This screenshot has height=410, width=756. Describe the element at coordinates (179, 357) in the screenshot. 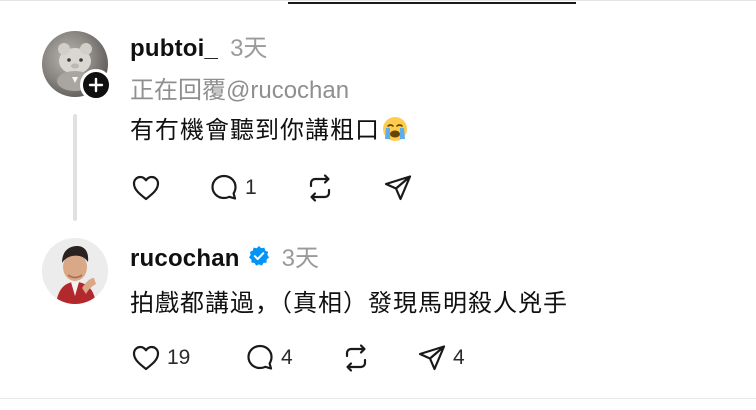

I see `like-count: 19` at that location.